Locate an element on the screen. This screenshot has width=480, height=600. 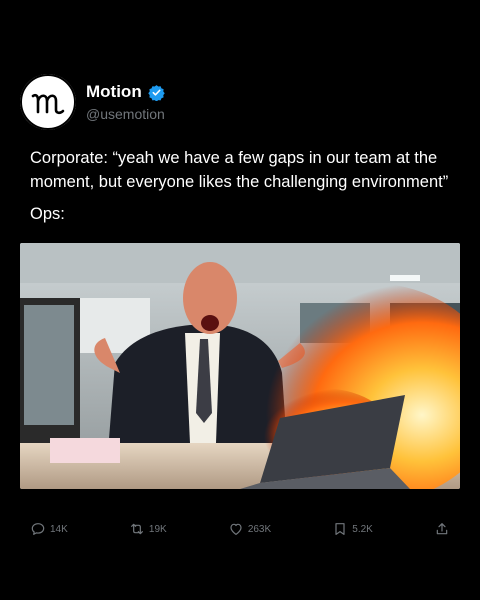
avatar is located at coordinates (48, 102).